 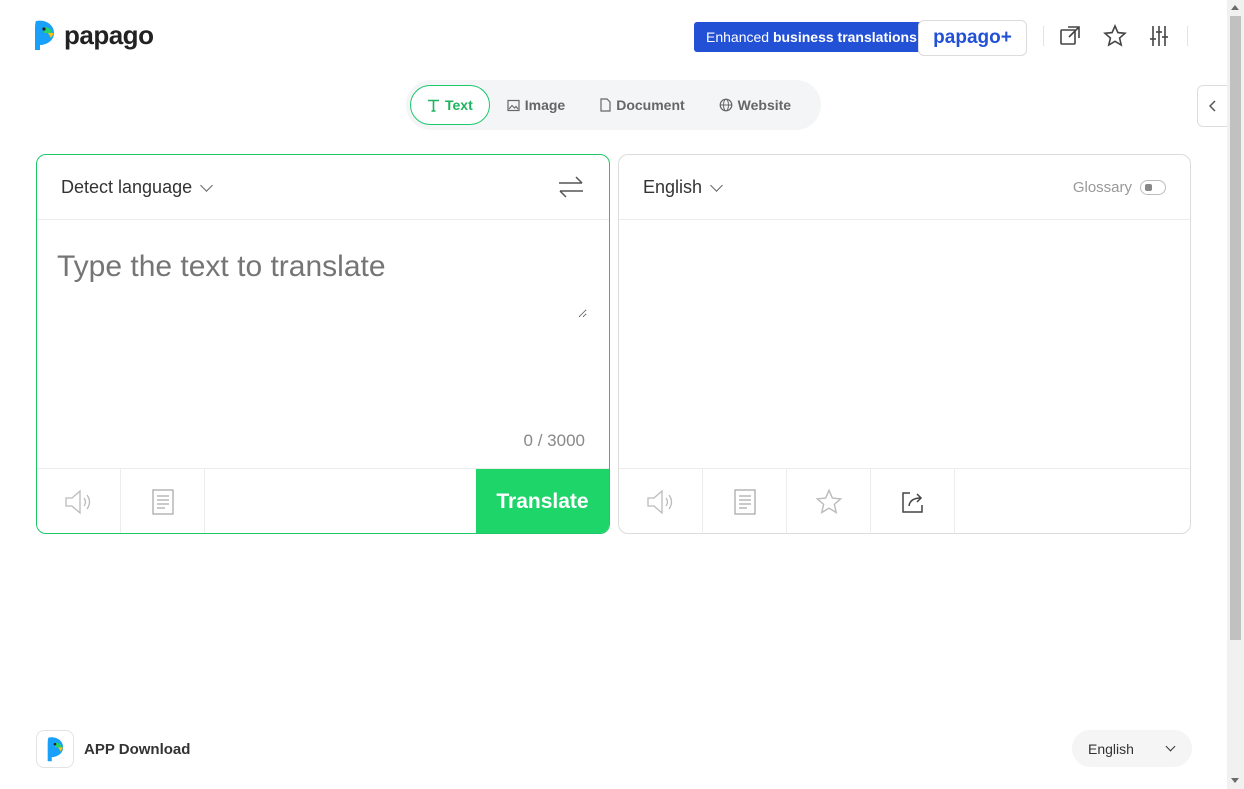 I want to click on tab-document: Document, so click(x=641, y=105).